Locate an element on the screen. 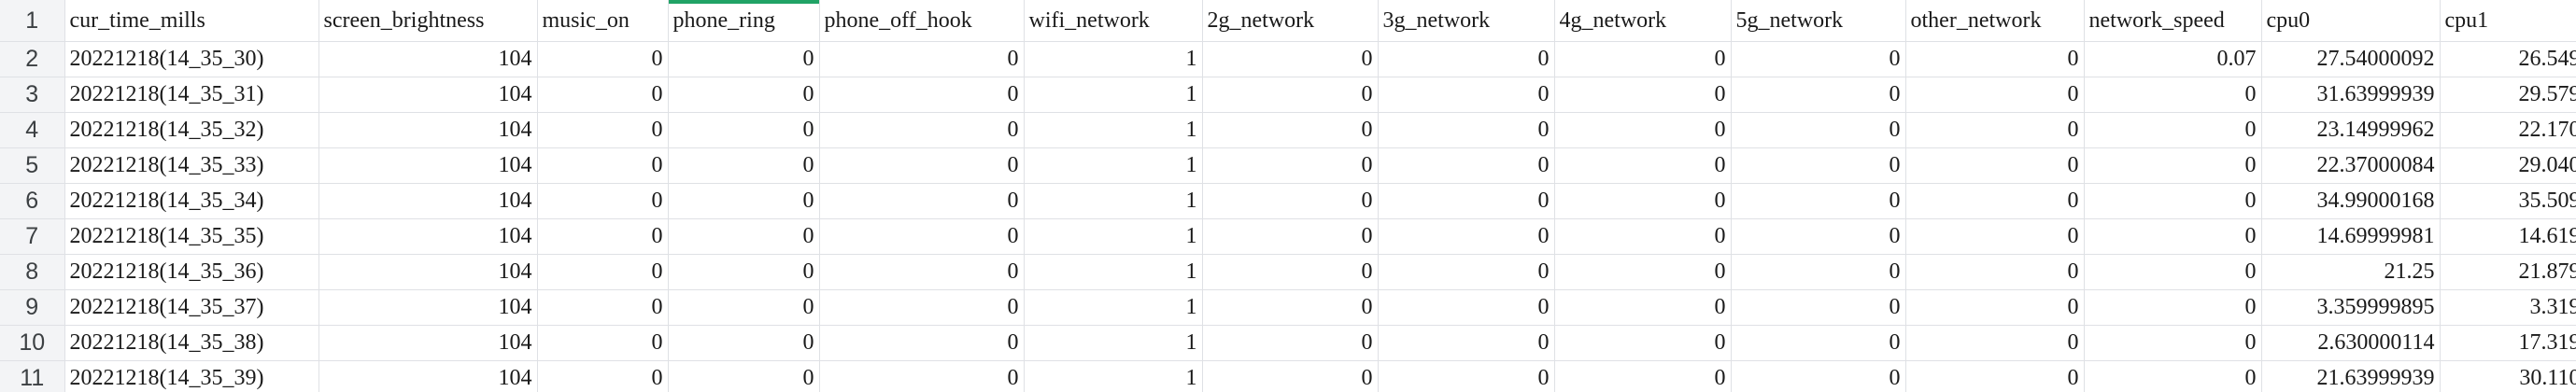 The height and width of the screenshot is (392, 2576). table-cell: 20221218(14_35_36) is located at coordinates (191, 272).